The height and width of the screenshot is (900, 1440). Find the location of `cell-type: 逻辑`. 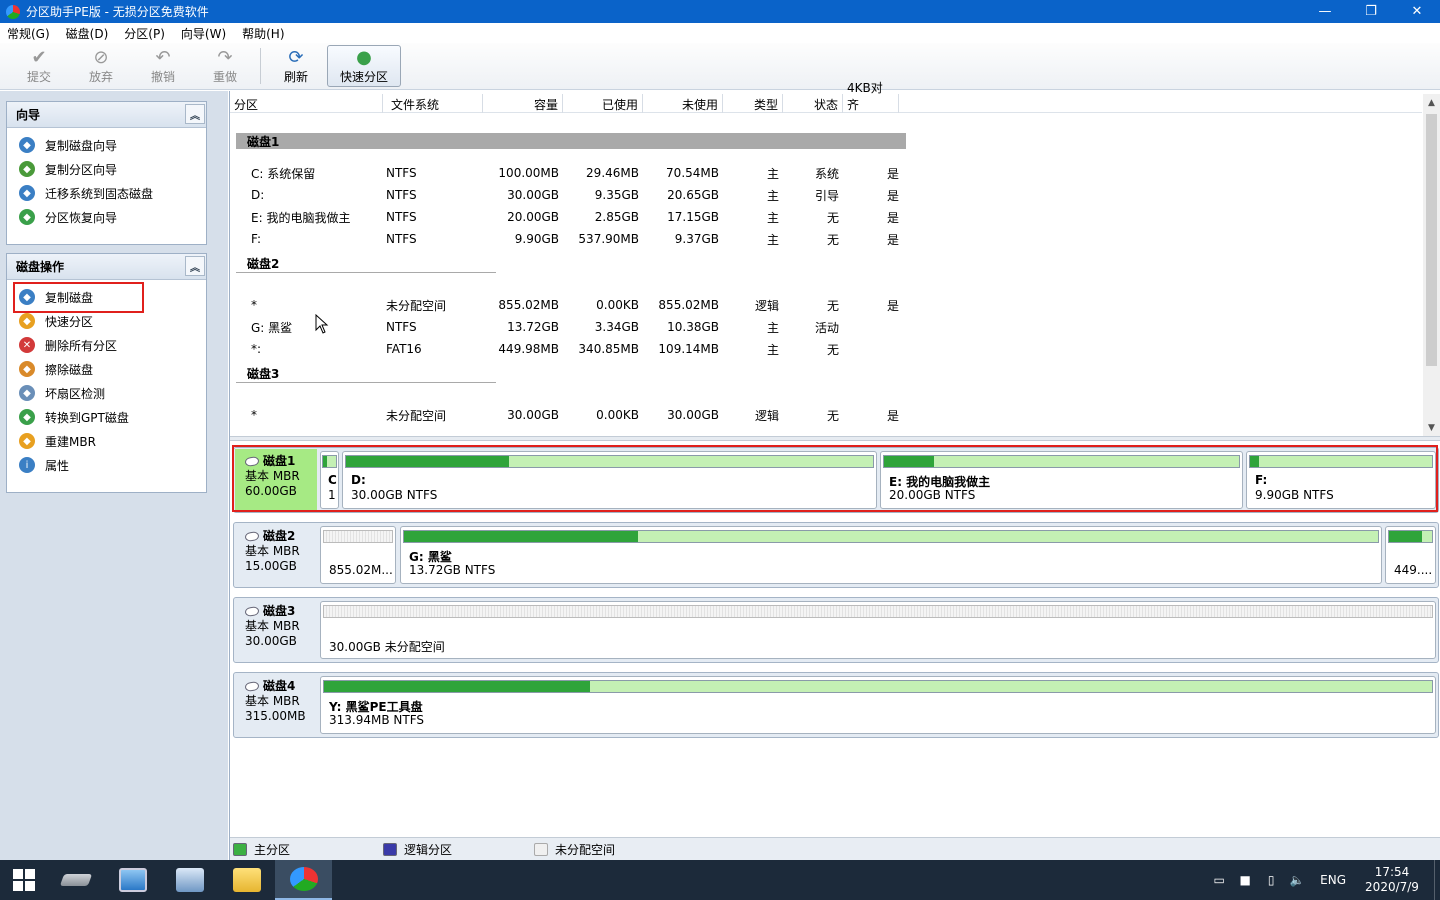

cell-type: 逻辑 is located at coordinates (766, 415).